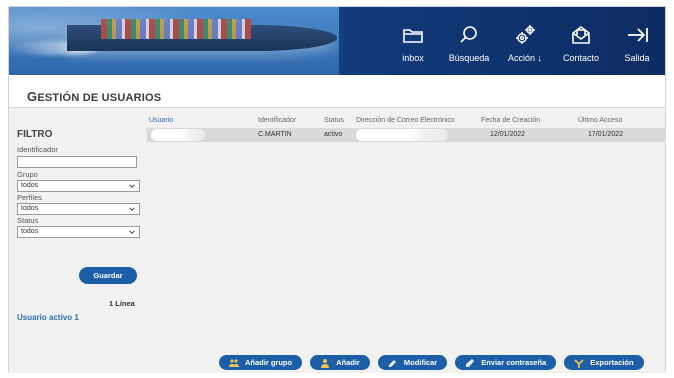 This screenshot has width=674, height=378. Describe the element at coordinates (600, 120) in the screenshot. I see `col-ultimo-acceso: Último Acceso` at that location.